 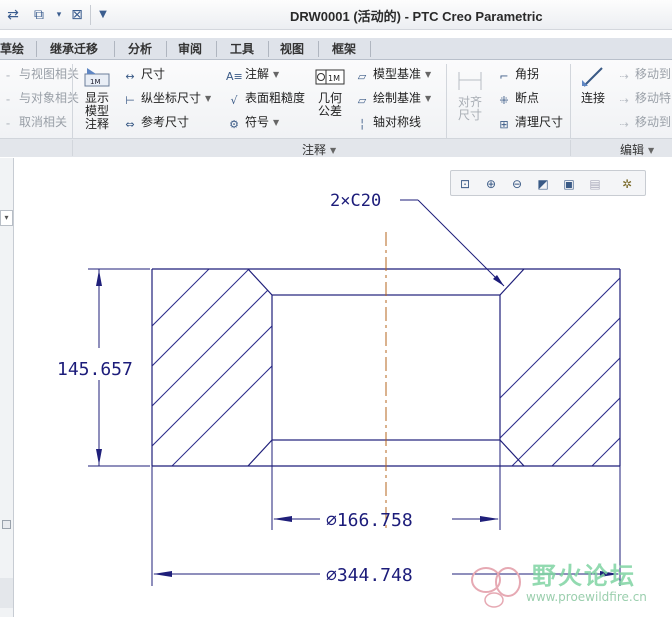 What do you see at coordinates (319, 149) in the screenshot?
I see `annotate-group-label: 注释 ▼` at bounding box center [319, 149].